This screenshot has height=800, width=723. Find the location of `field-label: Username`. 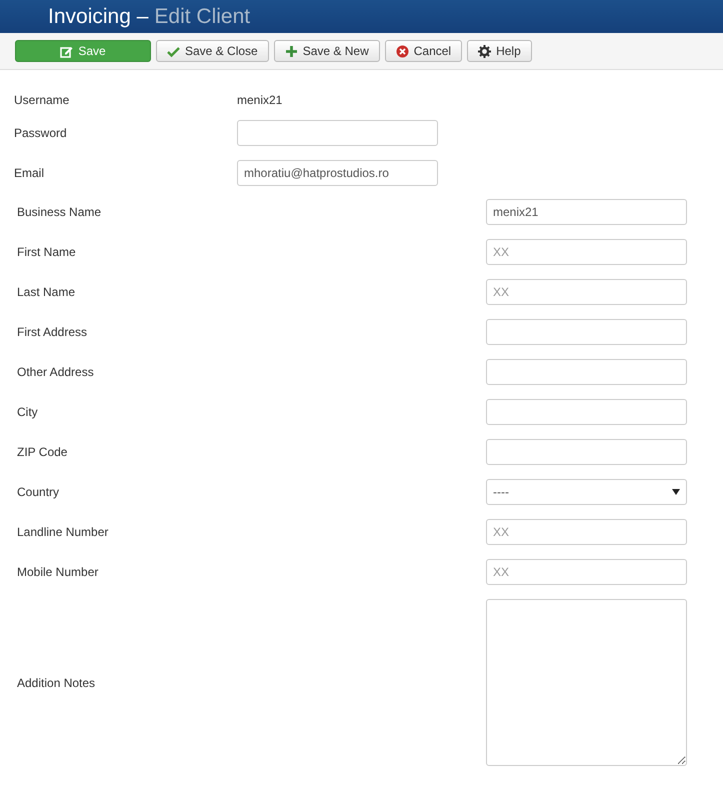

field-label: Username is located at coordinates (42, 100).